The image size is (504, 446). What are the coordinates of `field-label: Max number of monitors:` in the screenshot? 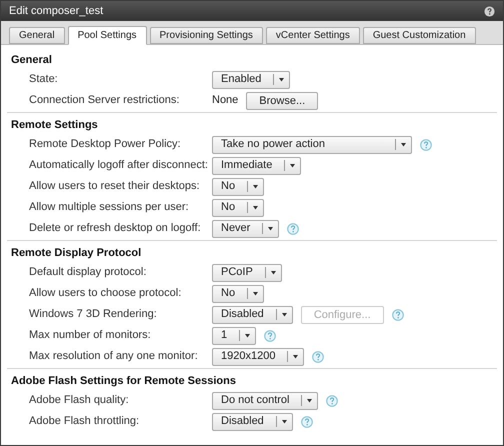 It's located at (90, 336).